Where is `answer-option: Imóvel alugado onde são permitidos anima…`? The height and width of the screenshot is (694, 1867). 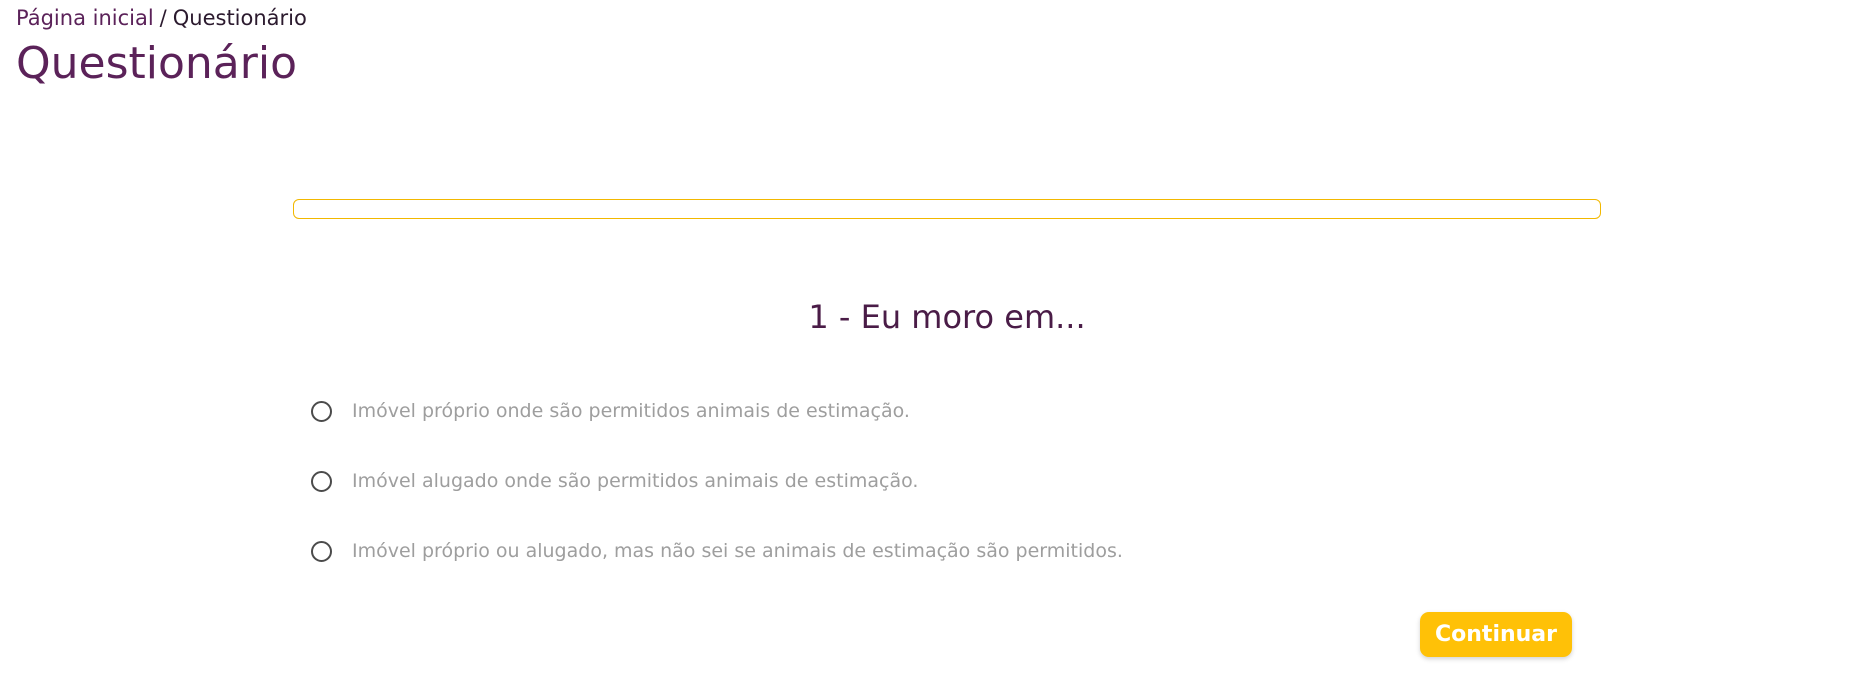 answer-option: Imóvel alugado onde são permitidos anima… is located at coordinates (717, 481).